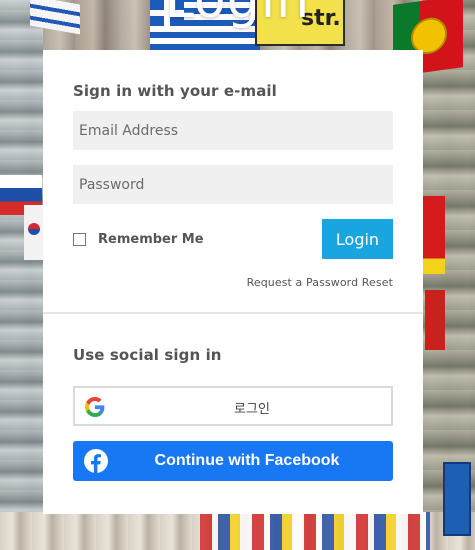 This screenshot has width=475, height=550. I want to click on facebook-login-button: Continue with Facebook, so click(233, 461).